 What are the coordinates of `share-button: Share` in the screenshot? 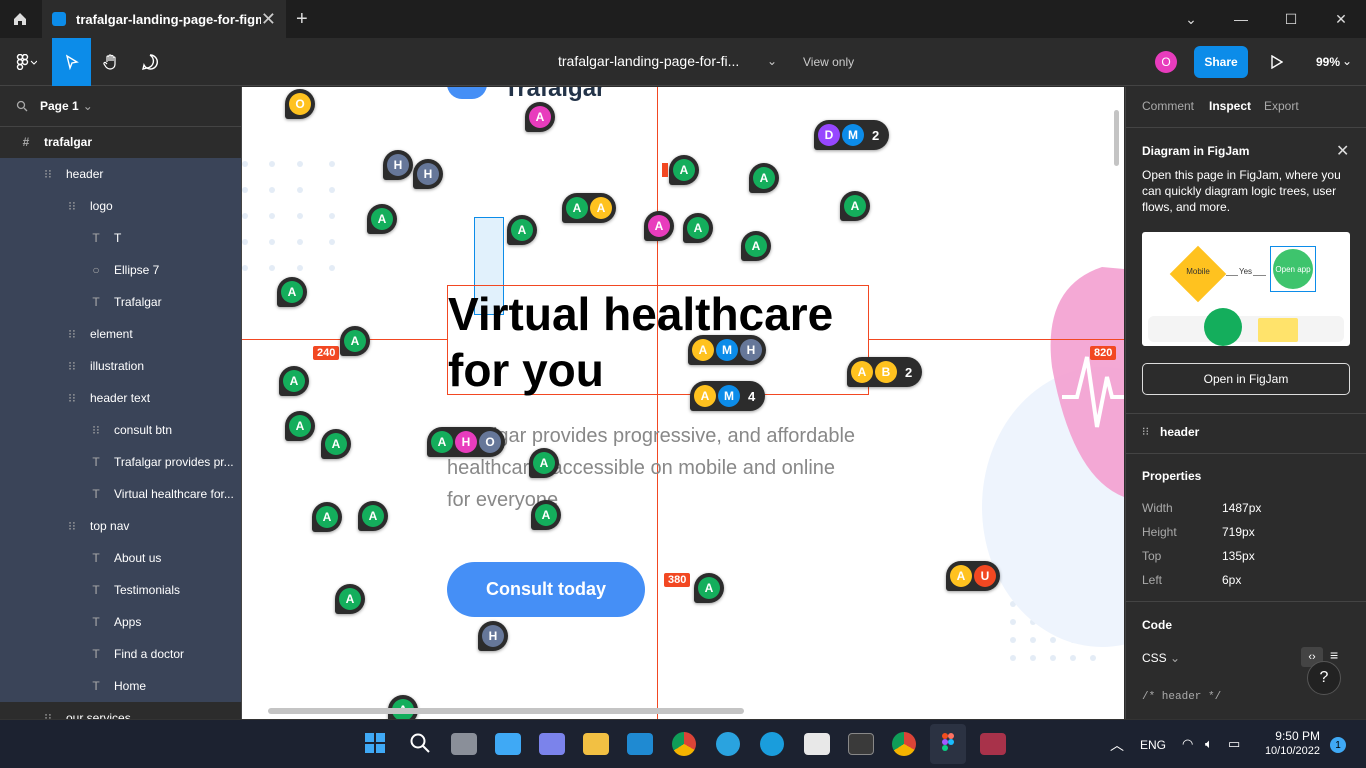 It's located at (1221, 62).